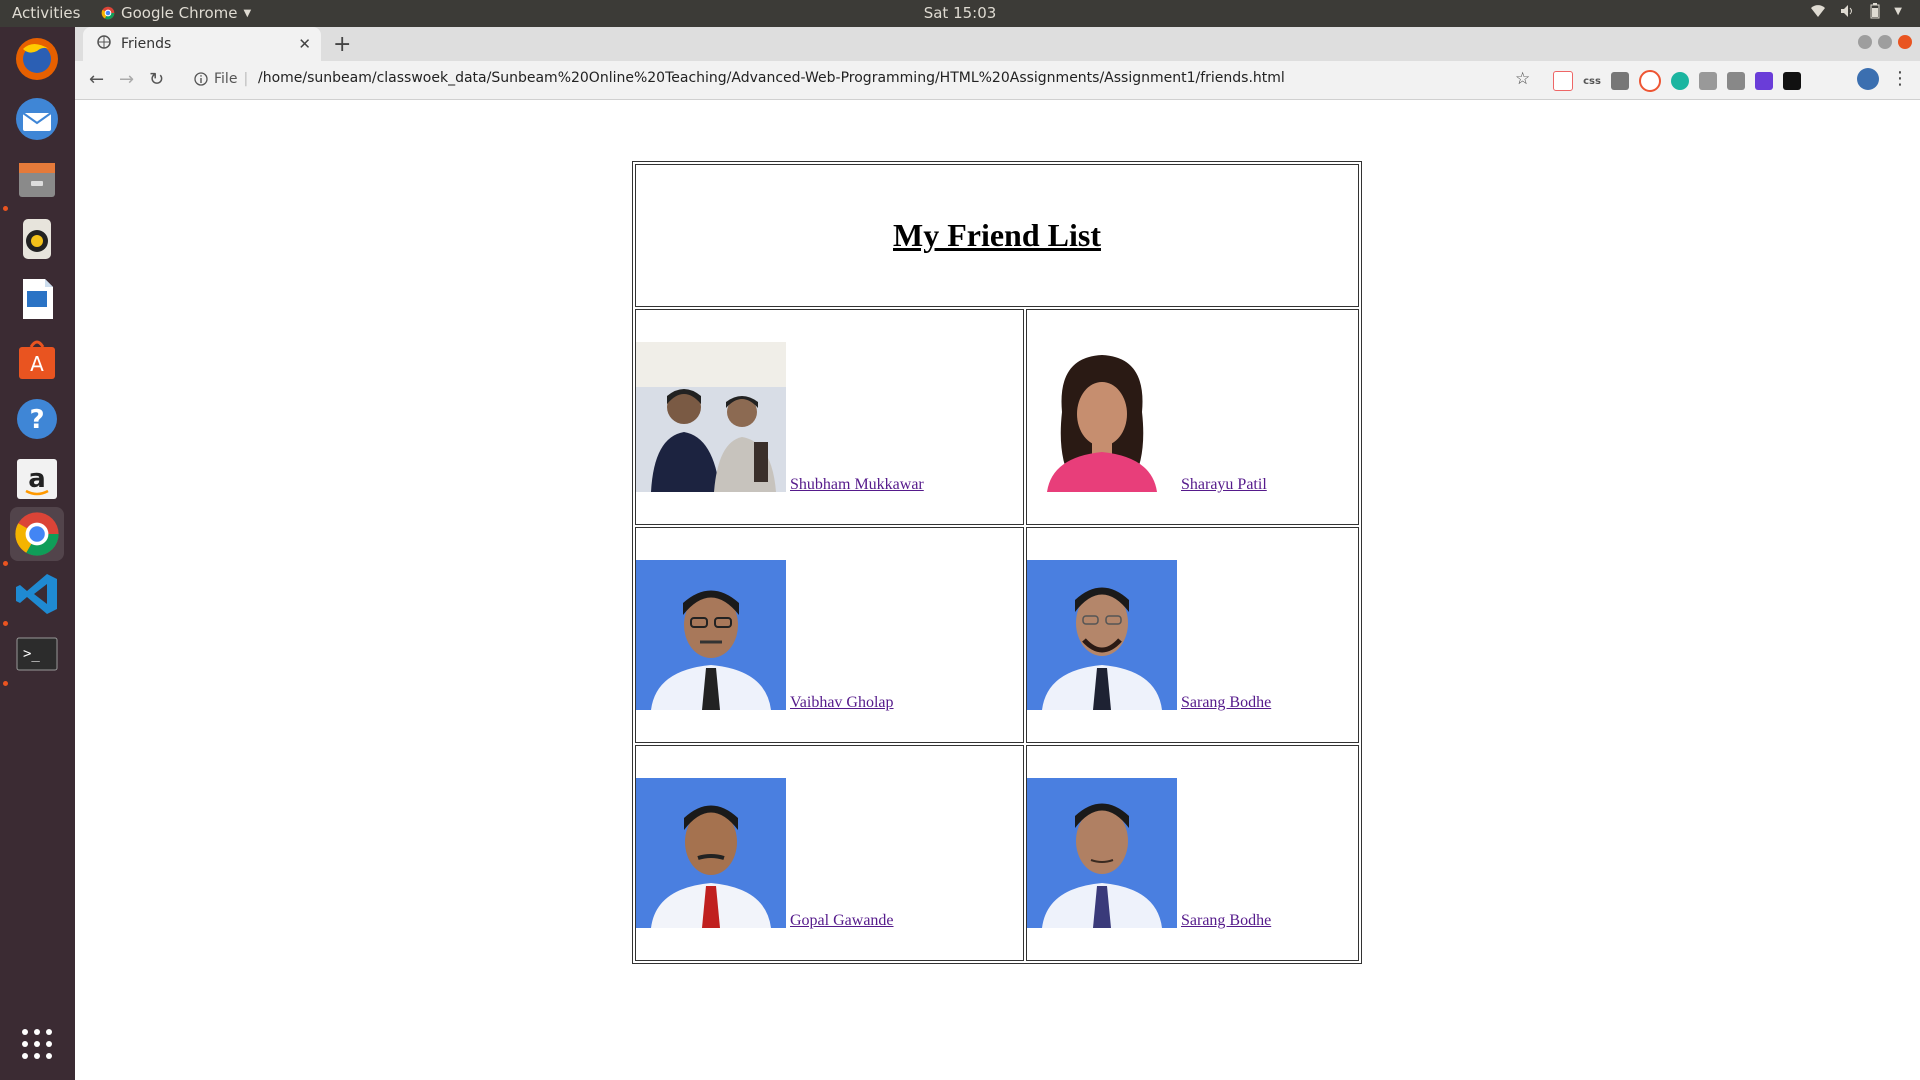  What do you see at coordinates (1847, 11) in the screenshot?
I see `volume-icon` at bounding box center [1847, 11].